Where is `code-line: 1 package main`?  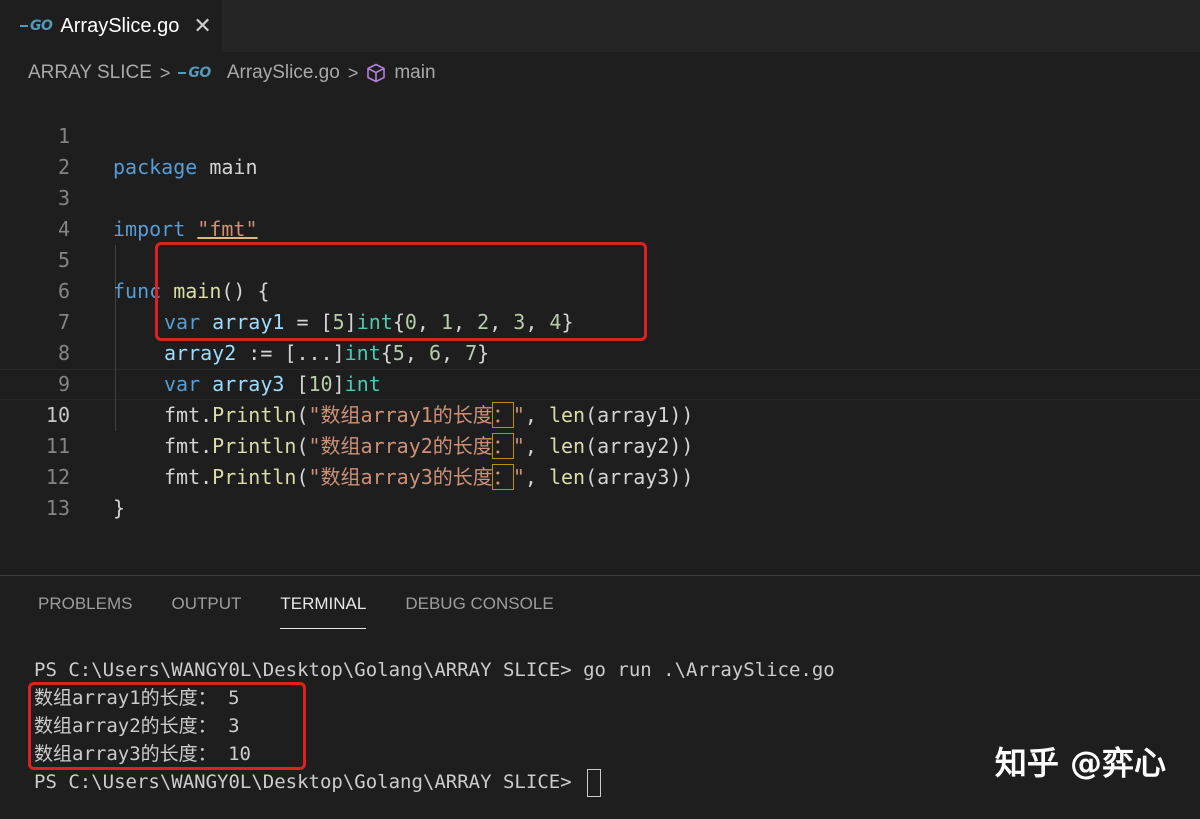
code-line: 1 package main is located at coordinates (600, 134).